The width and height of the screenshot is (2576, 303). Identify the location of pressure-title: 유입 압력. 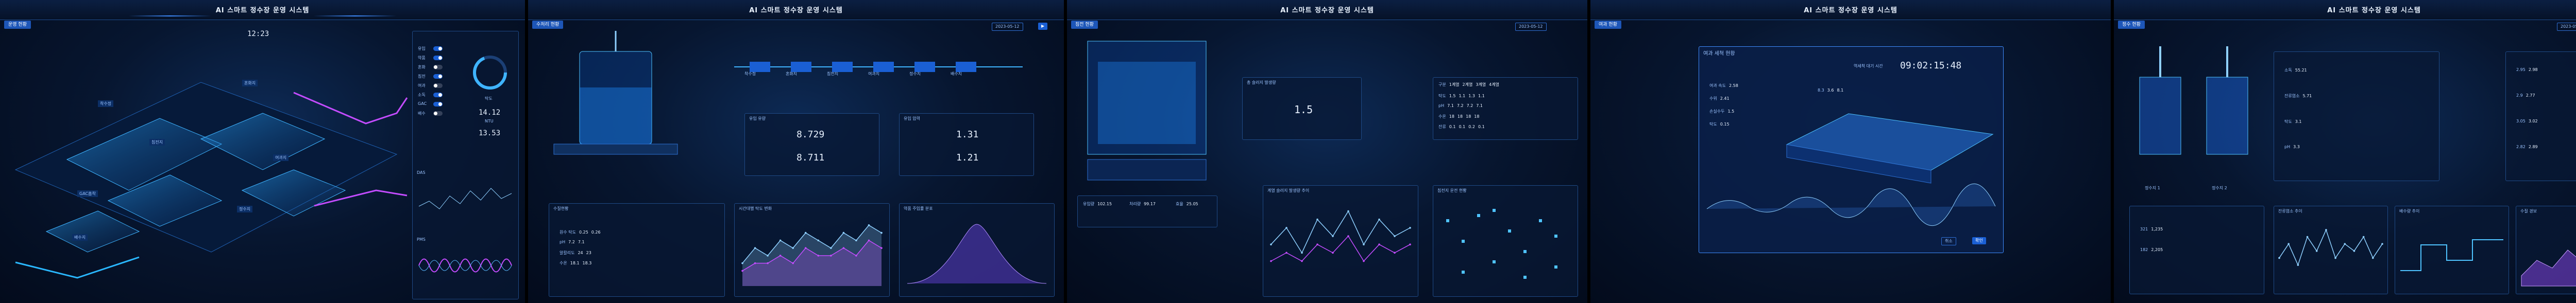
(912, 118).